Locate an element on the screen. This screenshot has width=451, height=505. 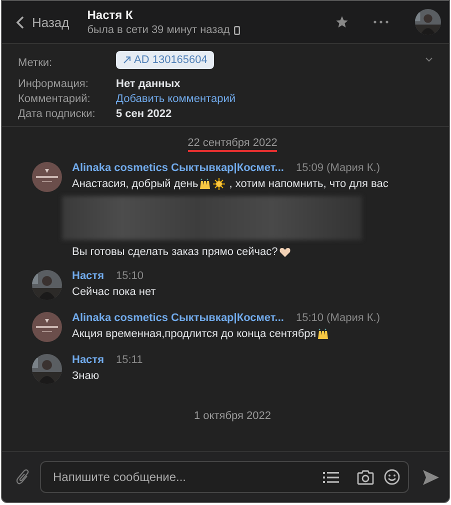
tag-chip: AD 130165604 is located at coordinates (165, 60).